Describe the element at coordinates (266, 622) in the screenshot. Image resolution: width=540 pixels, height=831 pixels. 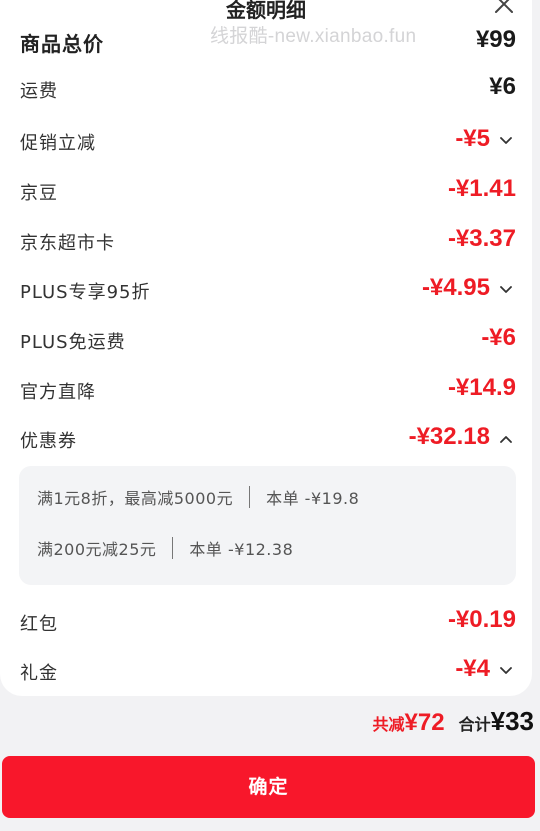
I see `row-red-packet: 红包 -¥0.19` at that location.